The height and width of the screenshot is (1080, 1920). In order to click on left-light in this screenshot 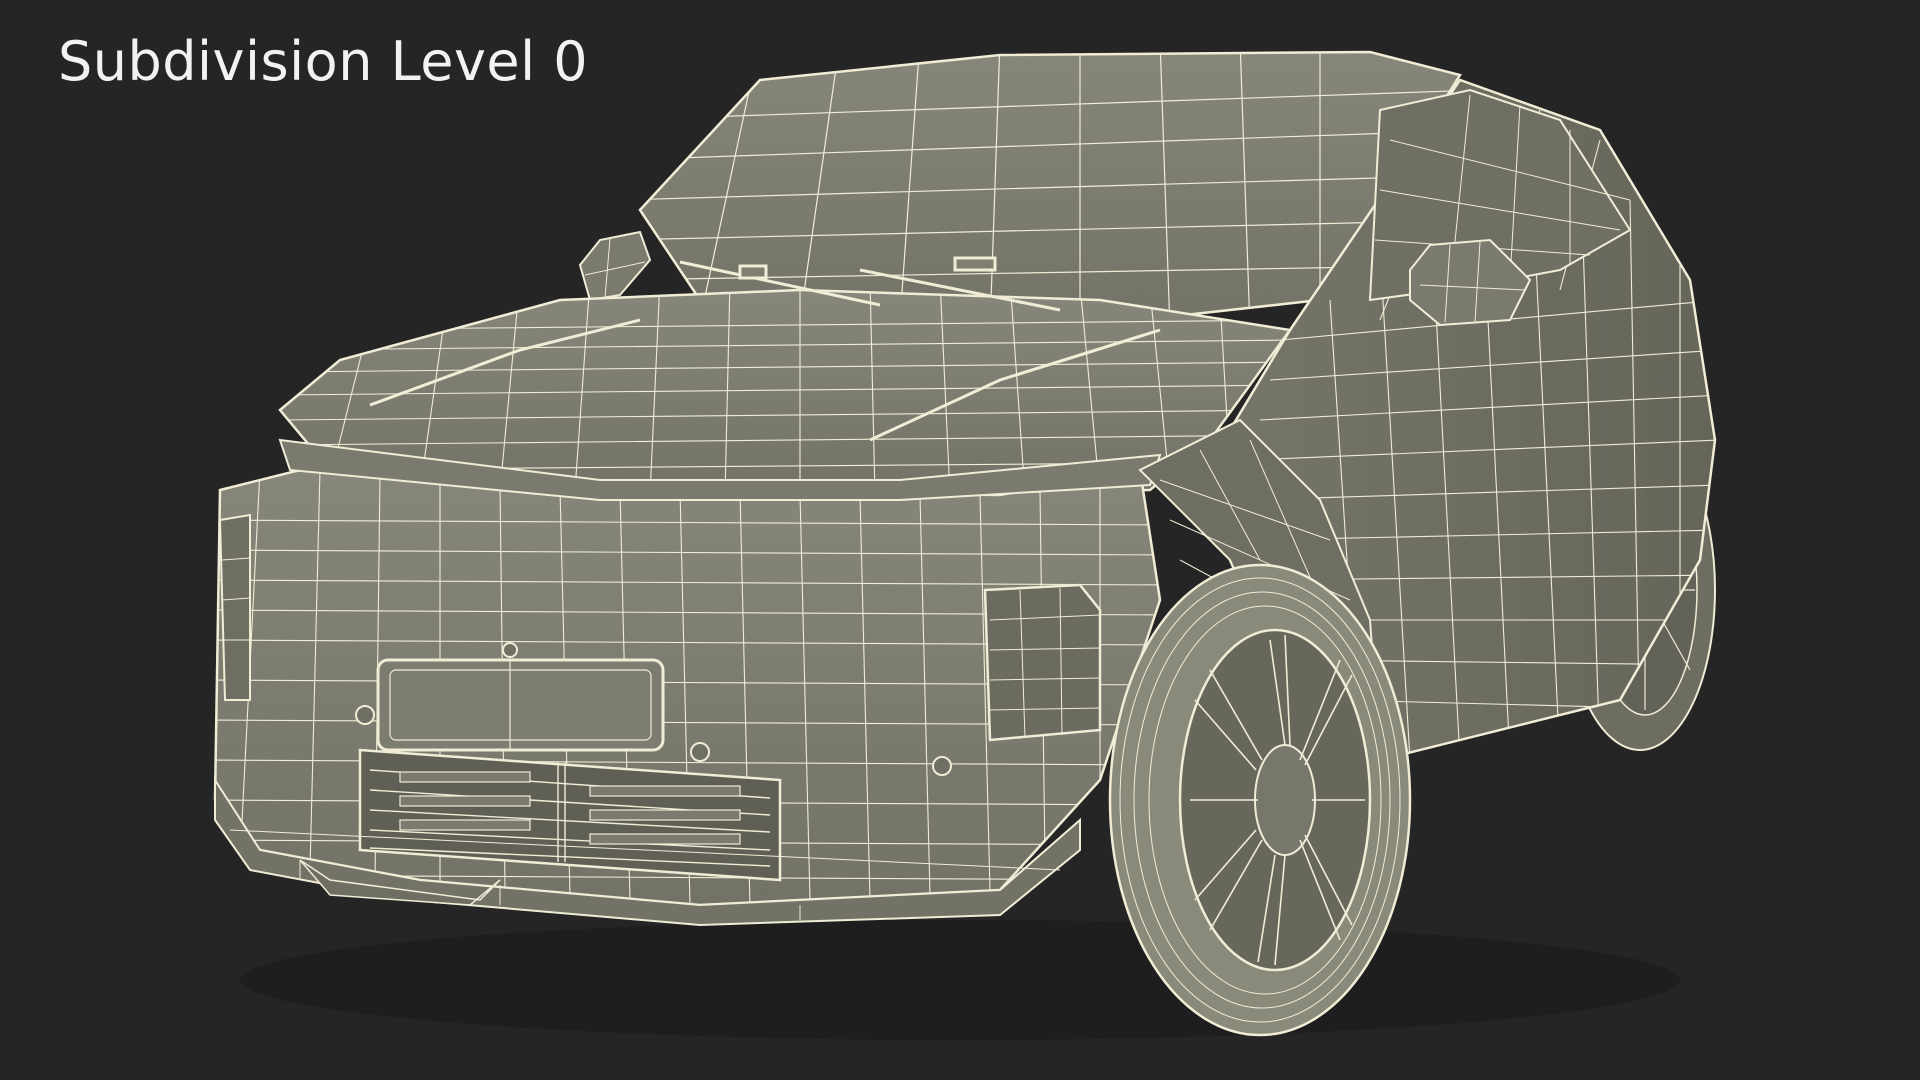, I will do `click(234, 607)`.